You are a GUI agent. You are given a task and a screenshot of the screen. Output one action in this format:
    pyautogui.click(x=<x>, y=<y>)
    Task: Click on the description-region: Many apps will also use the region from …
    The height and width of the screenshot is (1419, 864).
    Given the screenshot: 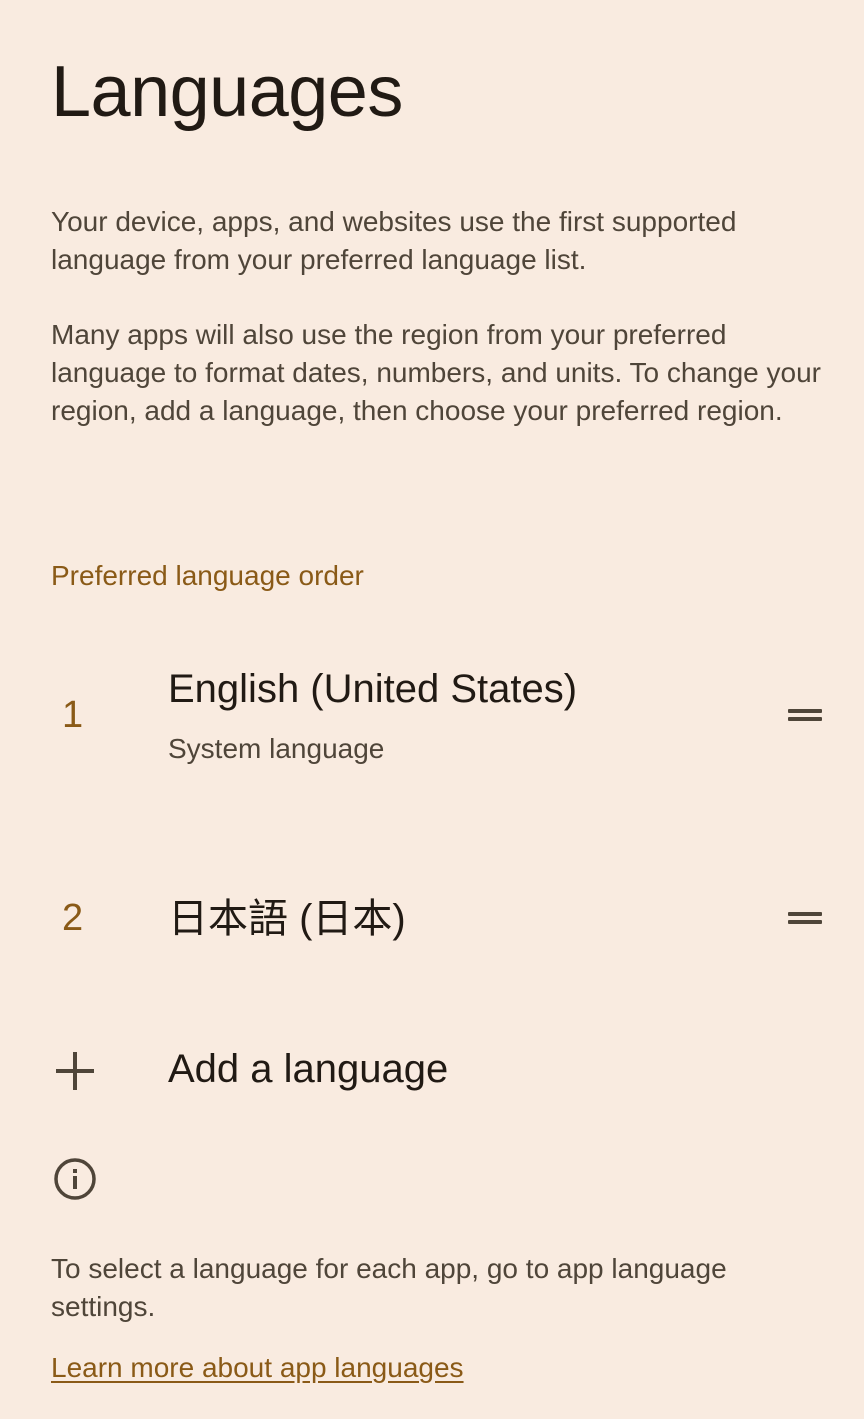 What is the action you would take?
    pyautogui.click(x=436, y=372)
    